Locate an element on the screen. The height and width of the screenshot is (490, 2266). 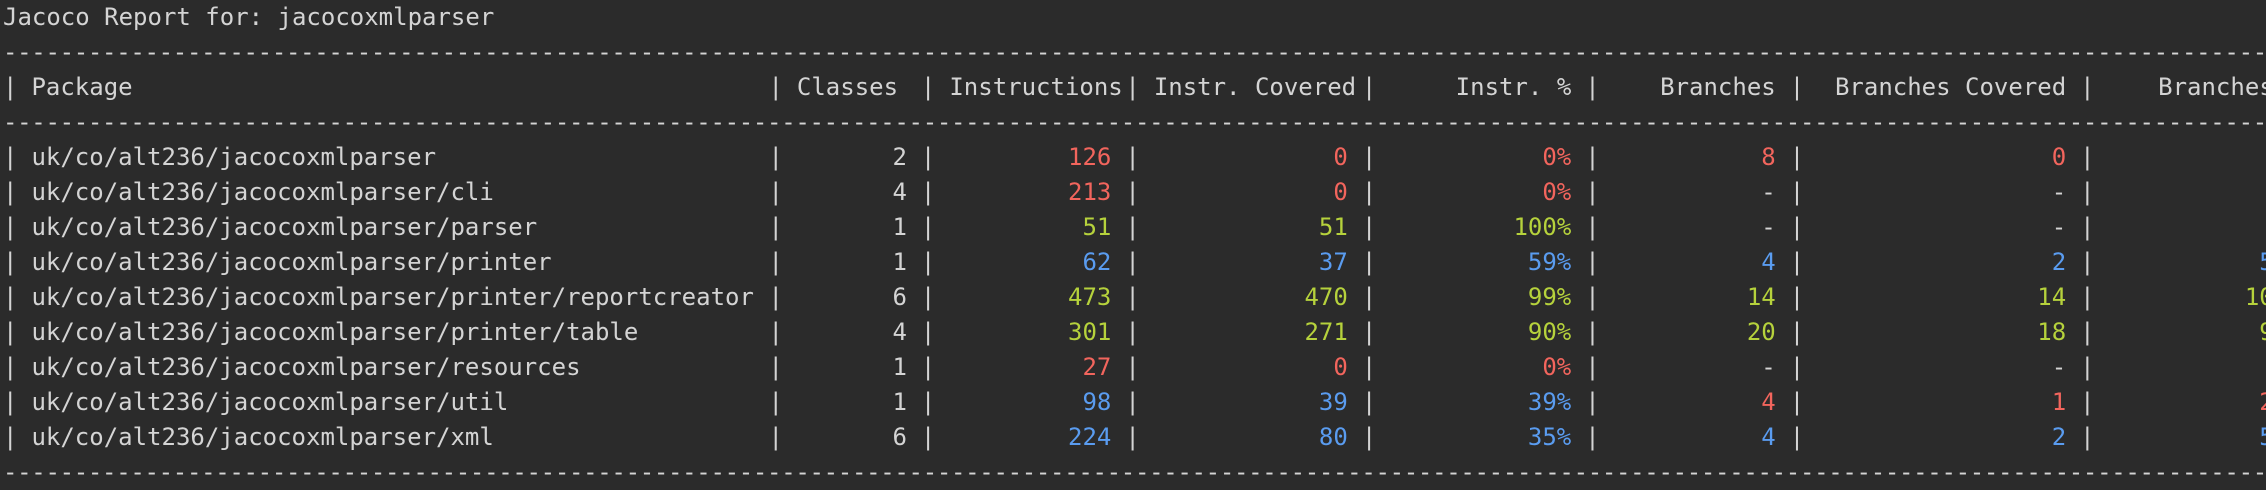
cell-branches-covered: 1 is located at coordinates (2059, 402).